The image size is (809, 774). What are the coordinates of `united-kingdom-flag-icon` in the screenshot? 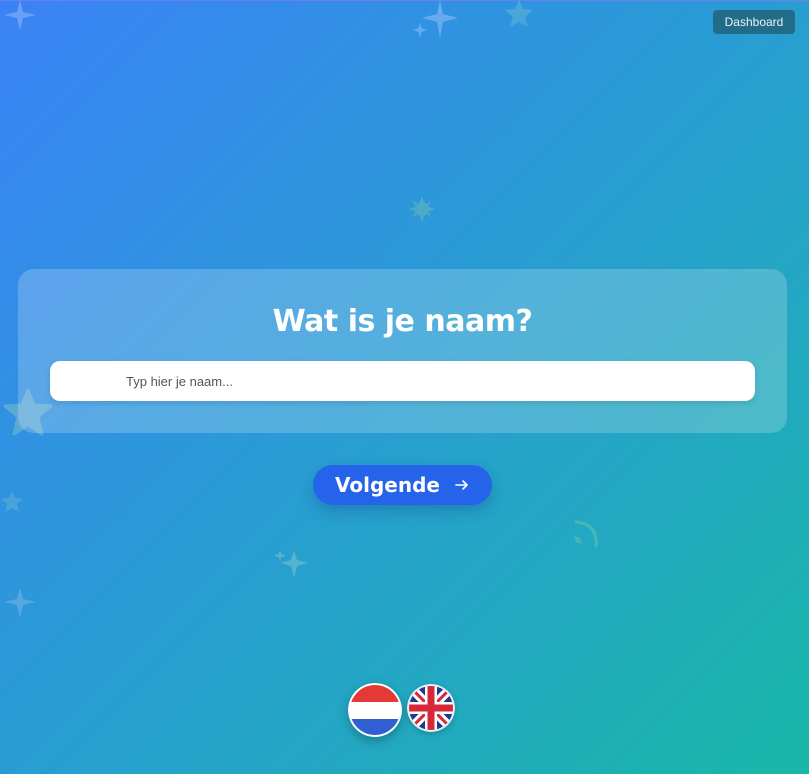 It's located at (431, 708).